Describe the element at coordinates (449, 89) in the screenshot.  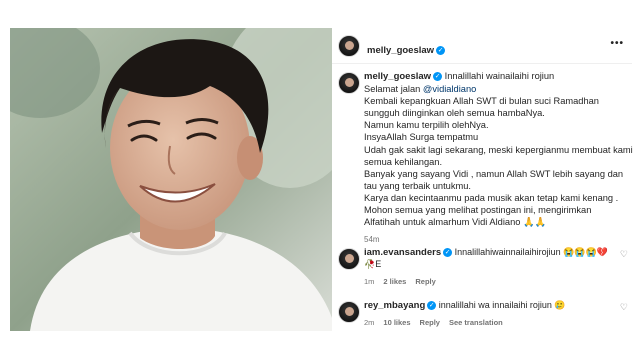
I see `mention-link: @vidialdiano` at that location.